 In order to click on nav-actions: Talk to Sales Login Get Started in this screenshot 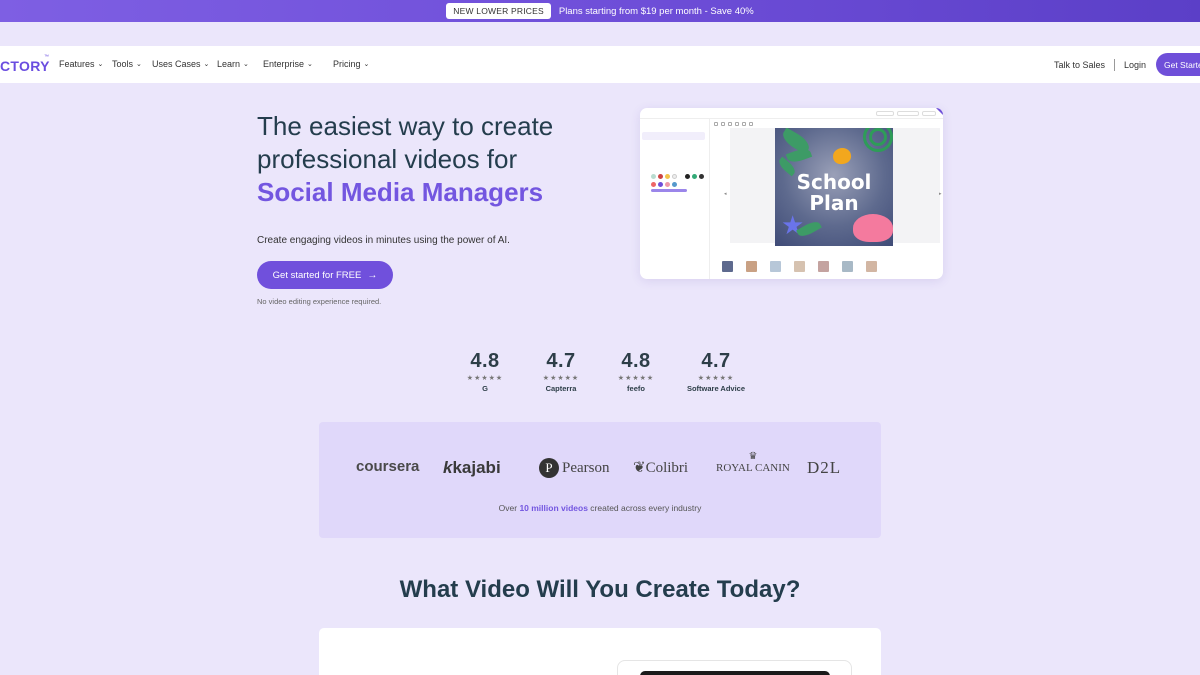, I will do `click(1127, 64)`.